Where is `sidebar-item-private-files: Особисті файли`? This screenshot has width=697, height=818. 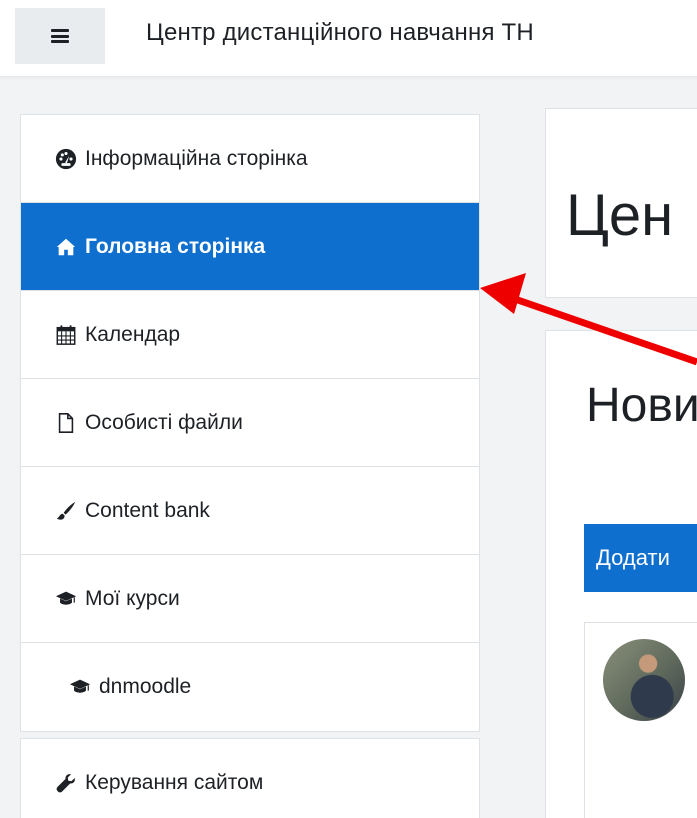 sidebar-item-private-files: Особисті файли is located at coordinates (250, 423).